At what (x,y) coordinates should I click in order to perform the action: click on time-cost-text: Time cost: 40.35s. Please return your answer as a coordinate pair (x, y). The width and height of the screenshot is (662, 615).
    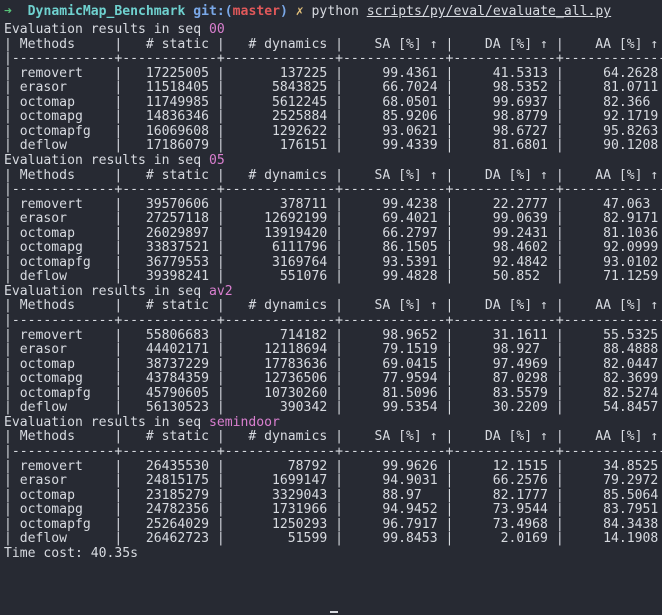
    Looking at the image, I should click on (71, 553).